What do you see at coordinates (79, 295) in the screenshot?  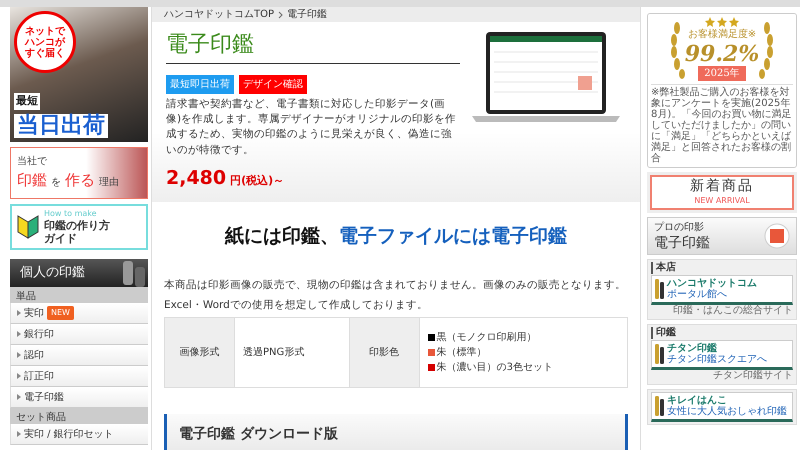 I see `menu-group-heading: 単品` at bounding box center [79, 295].